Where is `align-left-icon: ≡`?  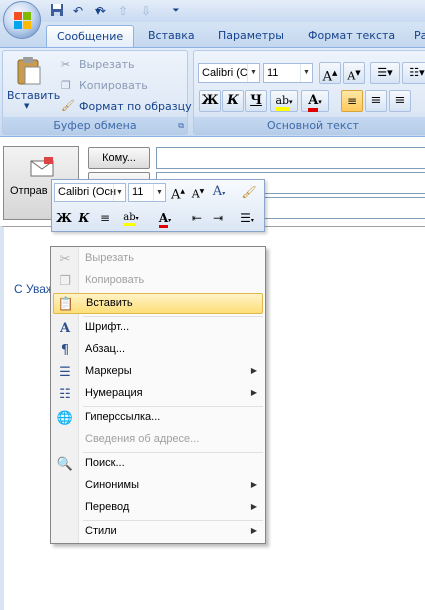
align-left-icon: ≡ is located at coordinates (352, 101).